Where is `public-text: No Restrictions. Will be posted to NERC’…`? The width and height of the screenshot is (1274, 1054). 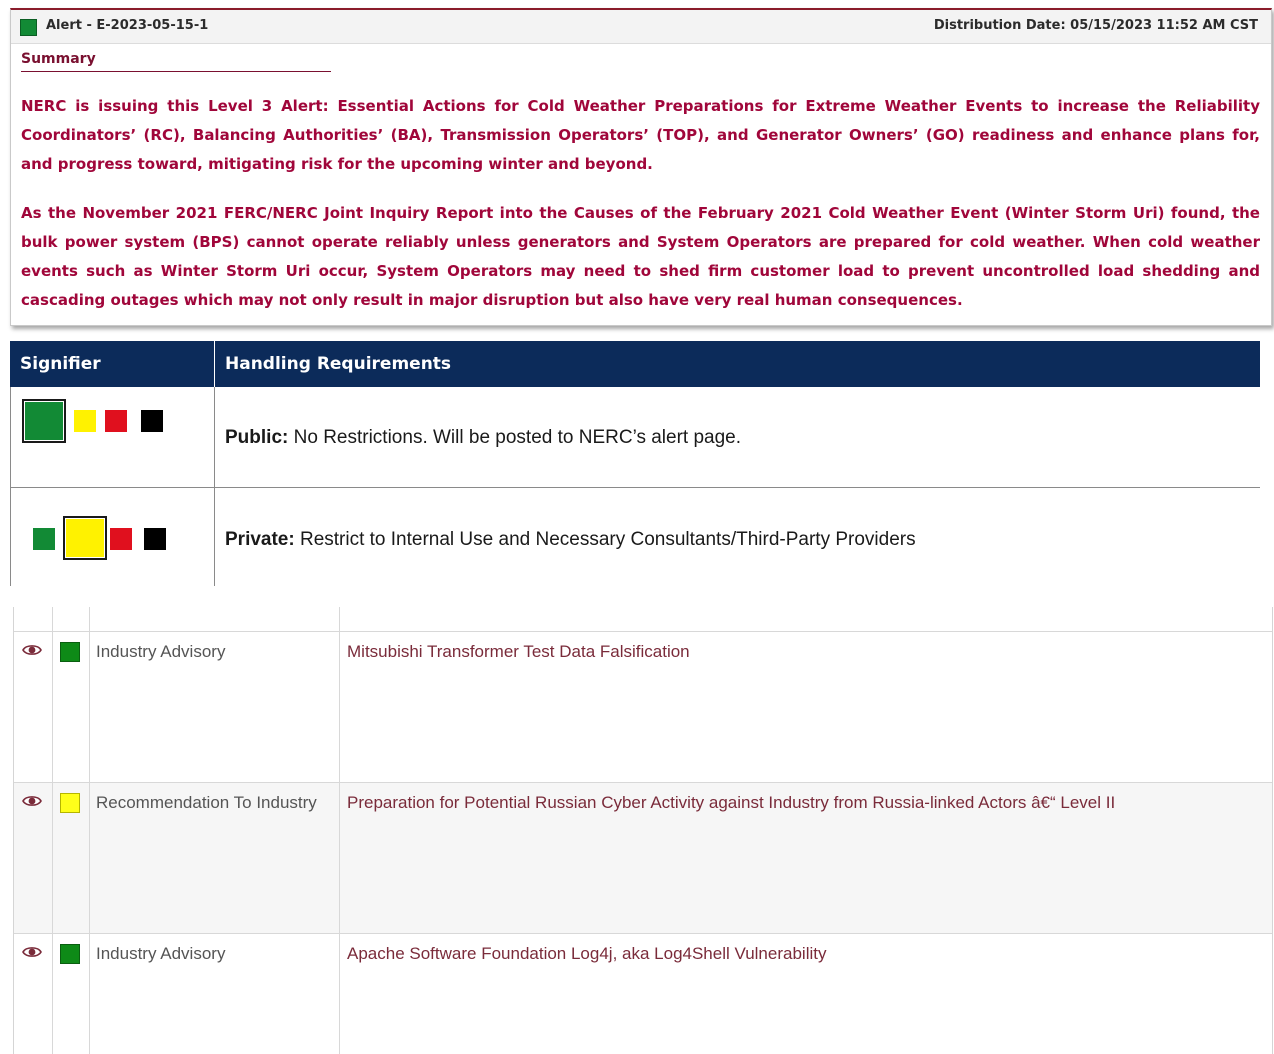
public-text: No Restrictions. Will be posted to NERC’… is located at coordinates (515, 437).